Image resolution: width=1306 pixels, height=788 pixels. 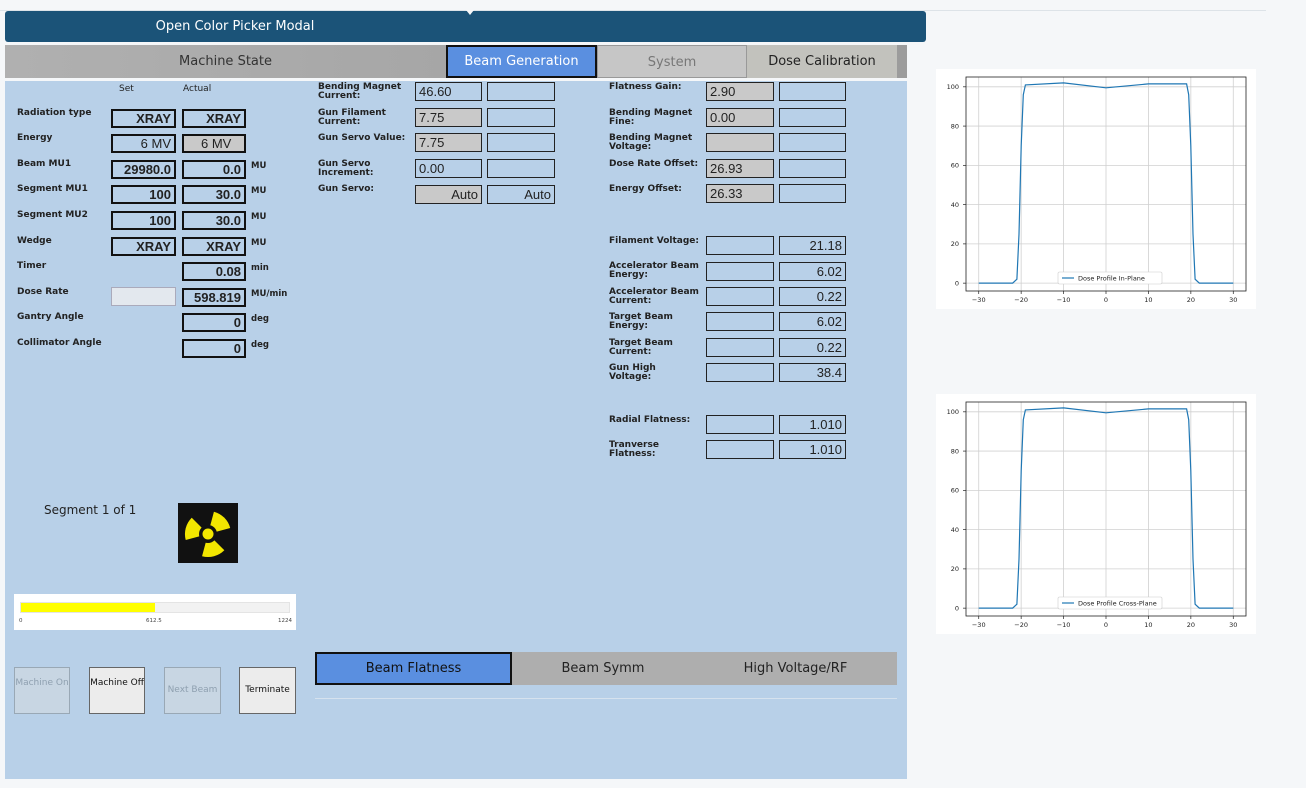 I want to click on x-tick-label: −10, so click(x=1064, y=625).